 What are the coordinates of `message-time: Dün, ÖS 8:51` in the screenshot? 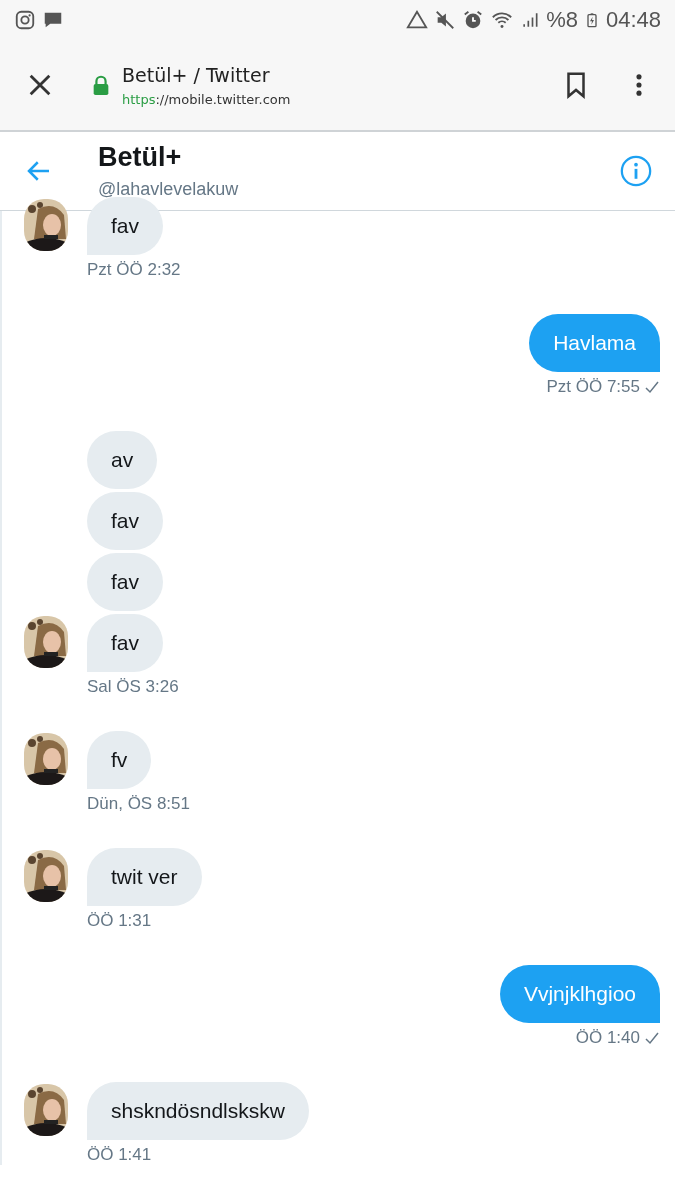 It's located at (138, 804).